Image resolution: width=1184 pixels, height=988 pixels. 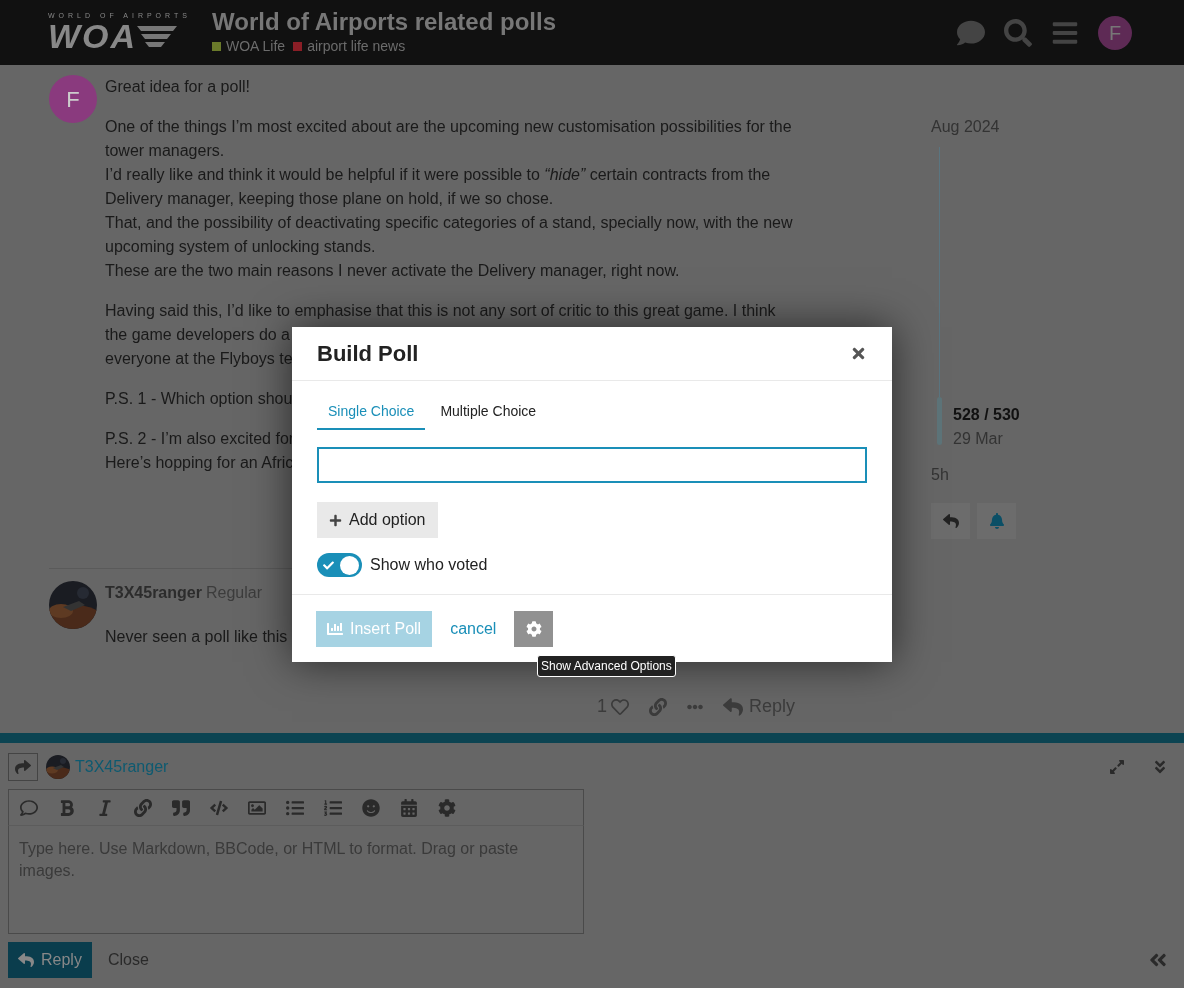 What do you see at coordinates (328, 565) in the screenshot?
I see `check-icon` at bounding box center [328, 565].